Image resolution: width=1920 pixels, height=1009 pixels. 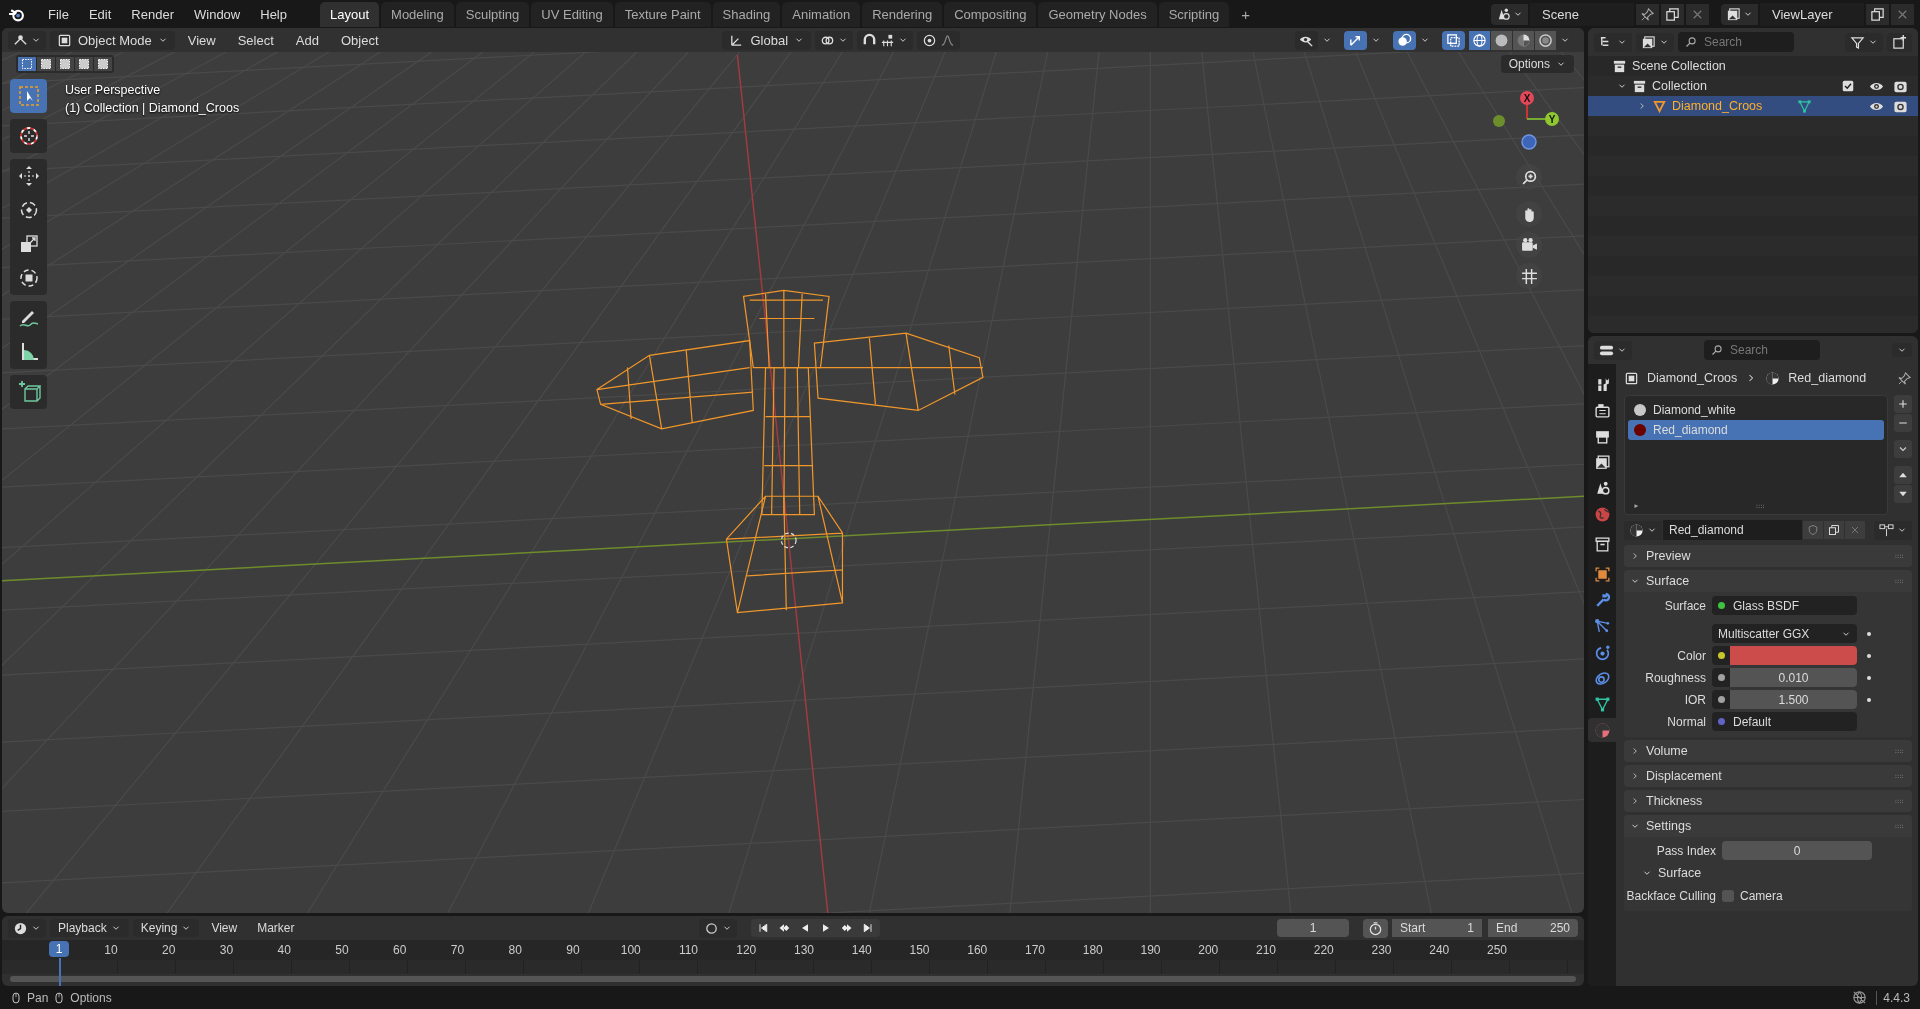 What do you see at coordinates (255, 40) in the screenshot?
I see `menu-item: Select` at bounding box center [255, 40].